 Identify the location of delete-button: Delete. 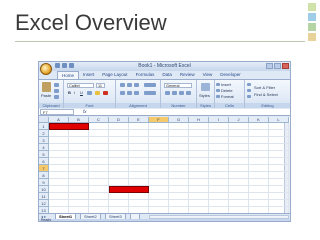
(227, 90).